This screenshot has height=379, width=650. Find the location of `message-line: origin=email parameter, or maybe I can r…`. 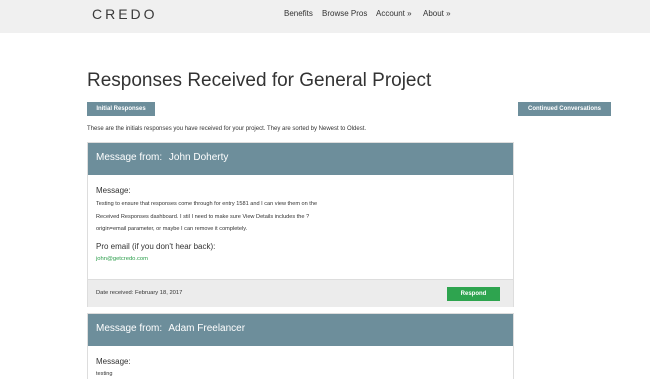

message-line: origin=email parameter, or maybe I can r… is located at coordinates (172, 229).